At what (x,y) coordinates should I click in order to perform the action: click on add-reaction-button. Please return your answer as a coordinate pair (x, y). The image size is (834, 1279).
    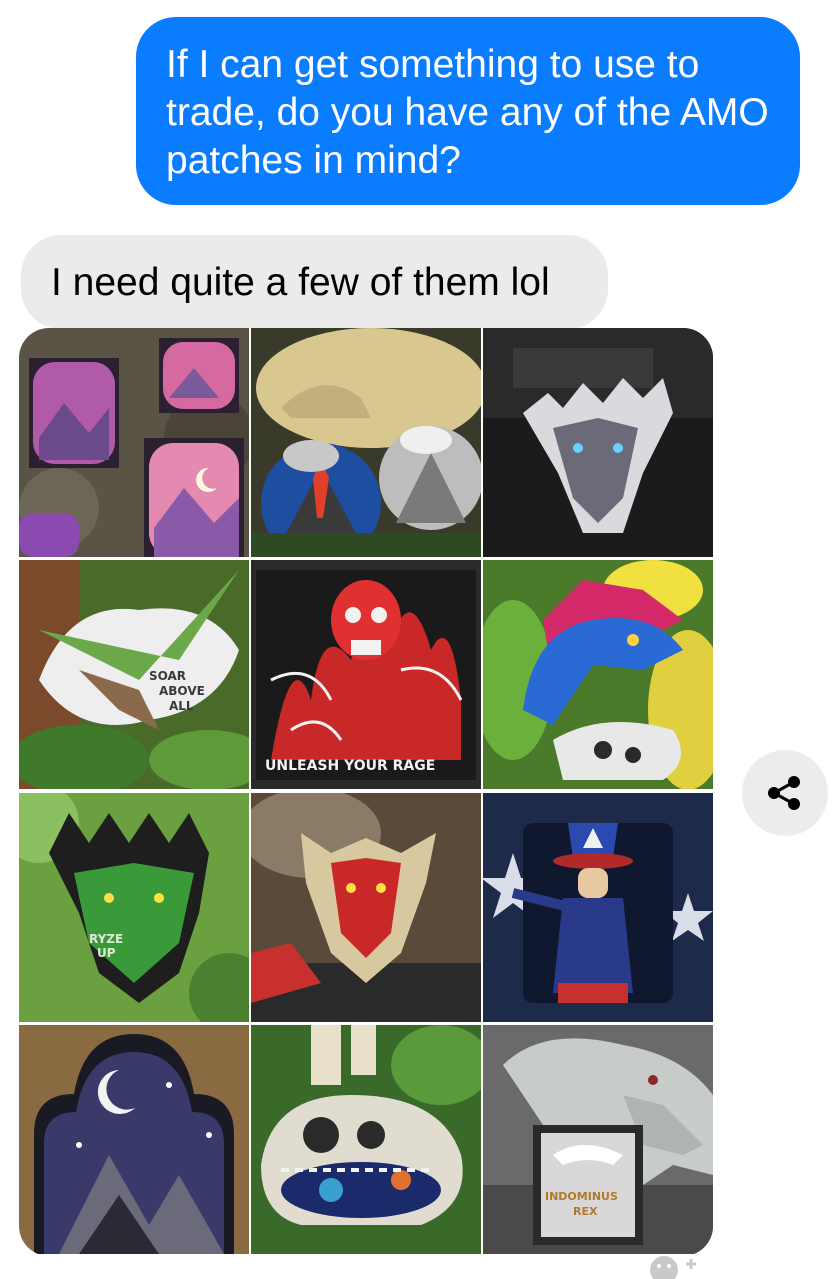
    Looking at the image, I should click on (676, 1265).